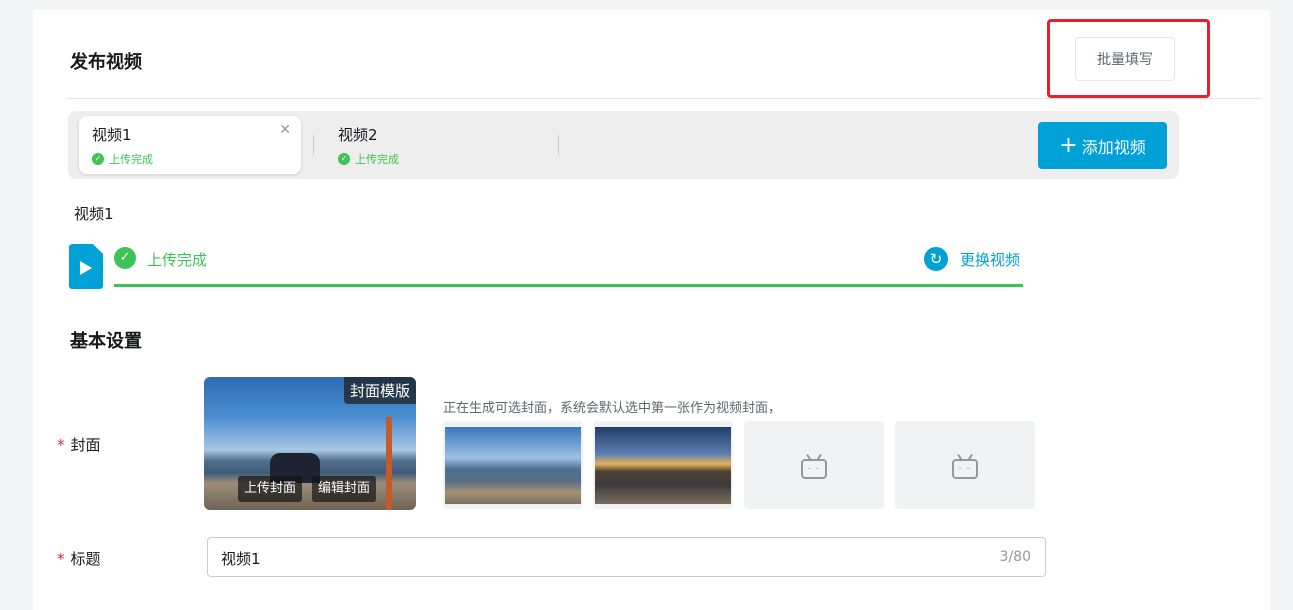 Image resolution: width=1293 pixels, height=610 pixels. What do you see at coordinates (86, 266) in the screenshot?
I see `video-file-icon` at bounding box center [86, 266].